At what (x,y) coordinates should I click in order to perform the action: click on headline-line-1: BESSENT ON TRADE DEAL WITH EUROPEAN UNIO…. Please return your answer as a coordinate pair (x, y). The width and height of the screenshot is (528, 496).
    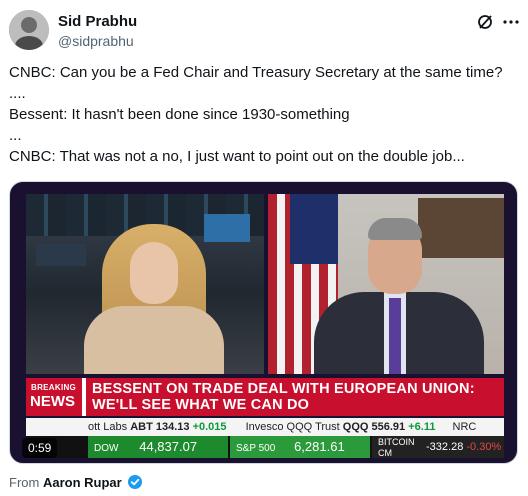
    Looking at the image, I should click on (283, 389).